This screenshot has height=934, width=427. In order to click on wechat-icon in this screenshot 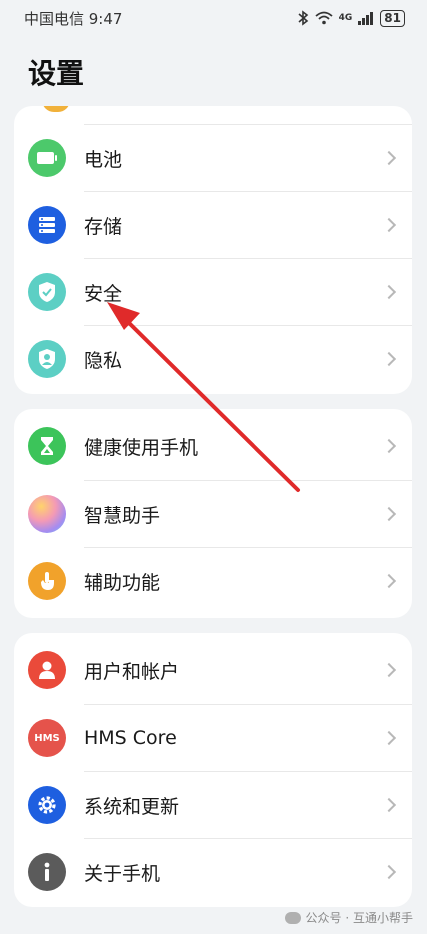, I will do `click(292, 917)`.